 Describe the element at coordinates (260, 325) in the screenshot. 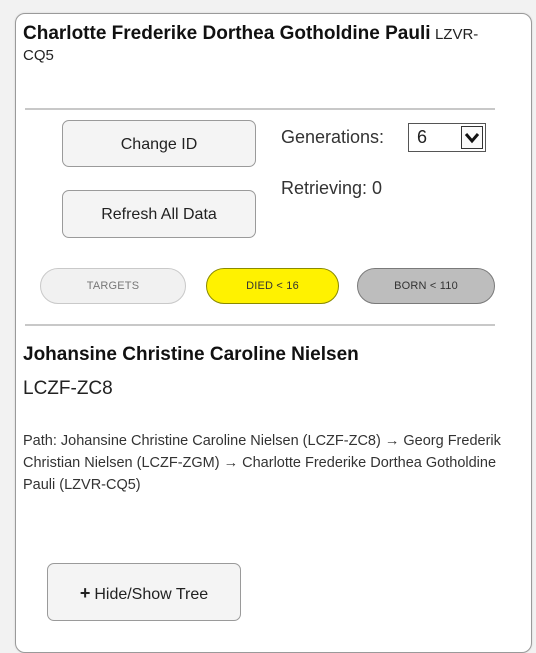

I see `filters-divider` at that location.